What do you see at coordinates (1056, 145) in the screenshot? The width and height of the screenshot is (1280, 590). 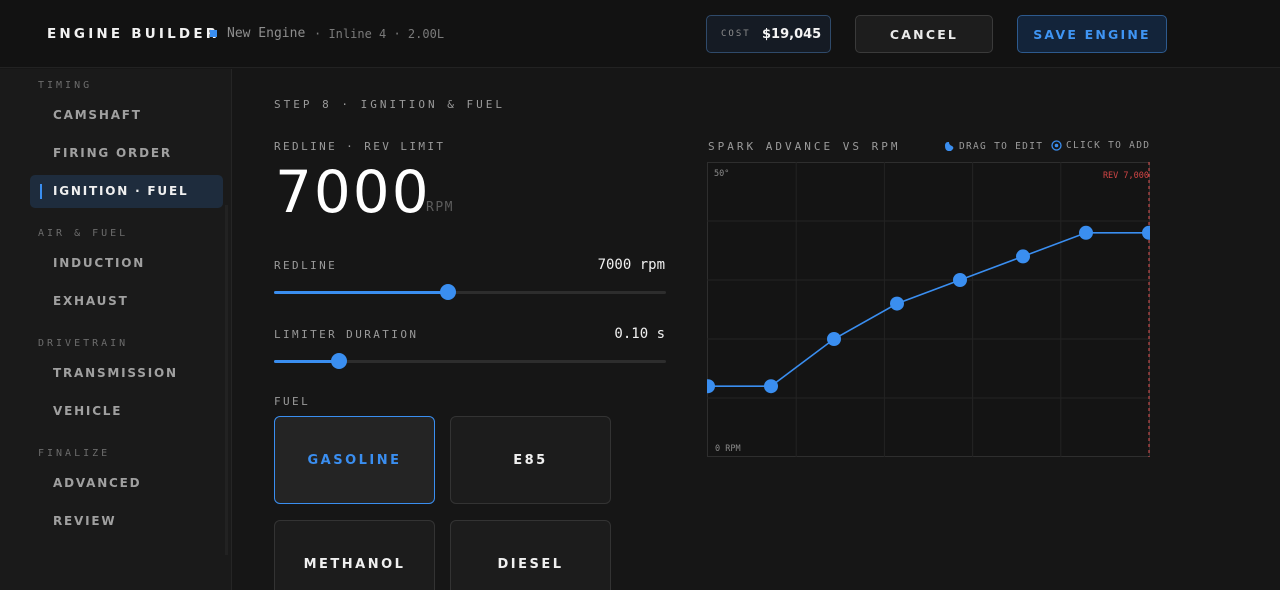 I see `add-point-icon` at bounding box center [1056, 145].